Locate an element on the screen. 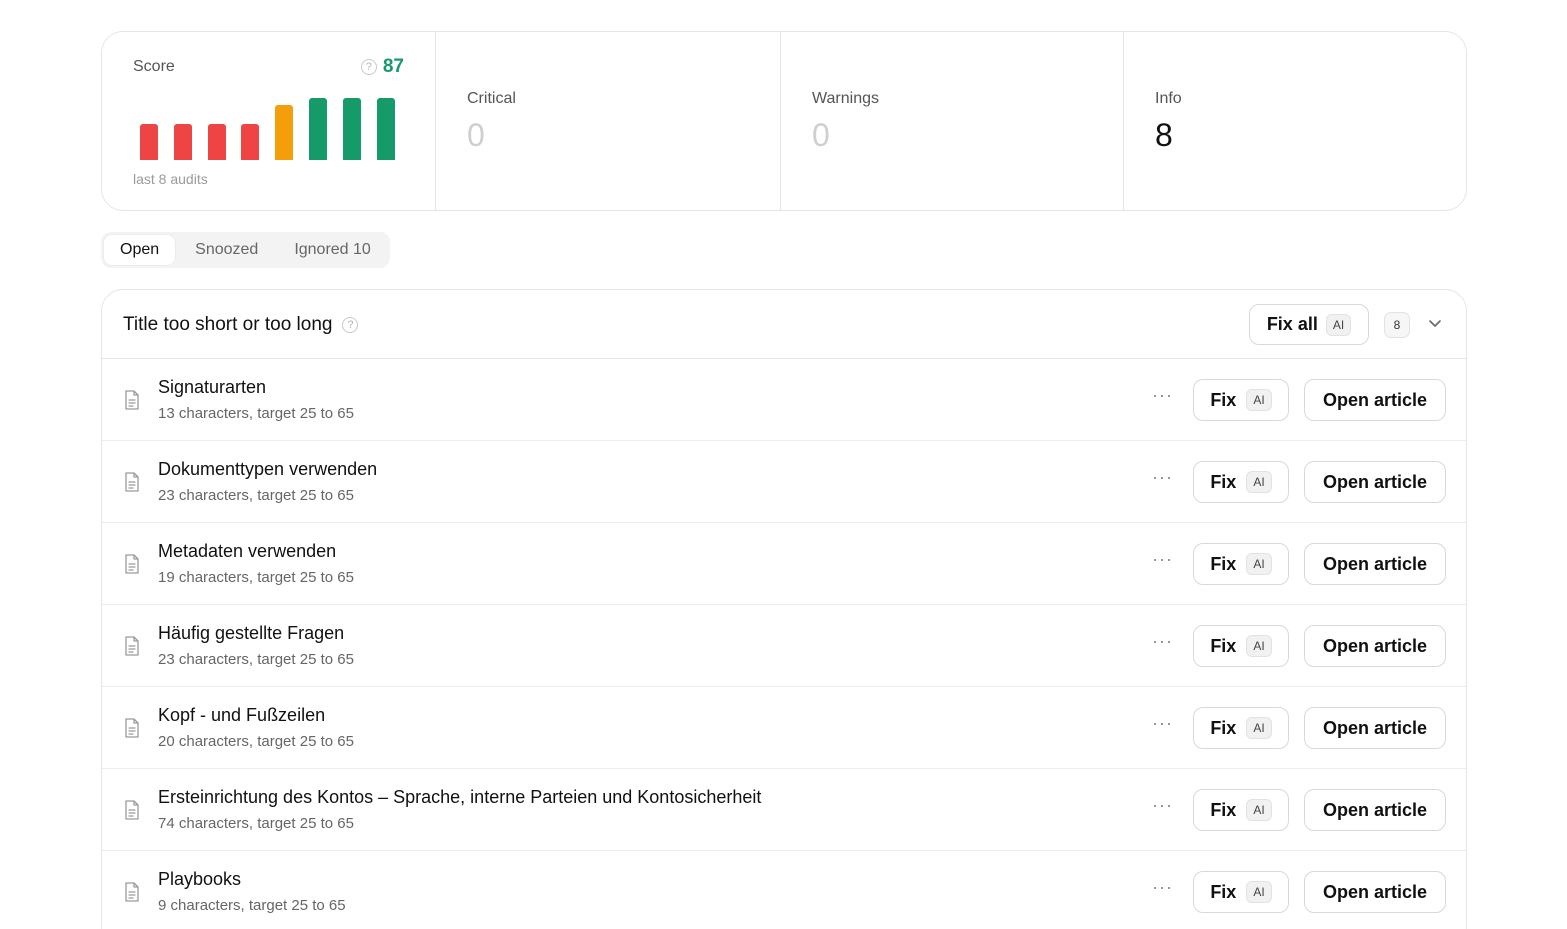  fix-all-button: Fix all AI is located at coordinates (1309, 324).